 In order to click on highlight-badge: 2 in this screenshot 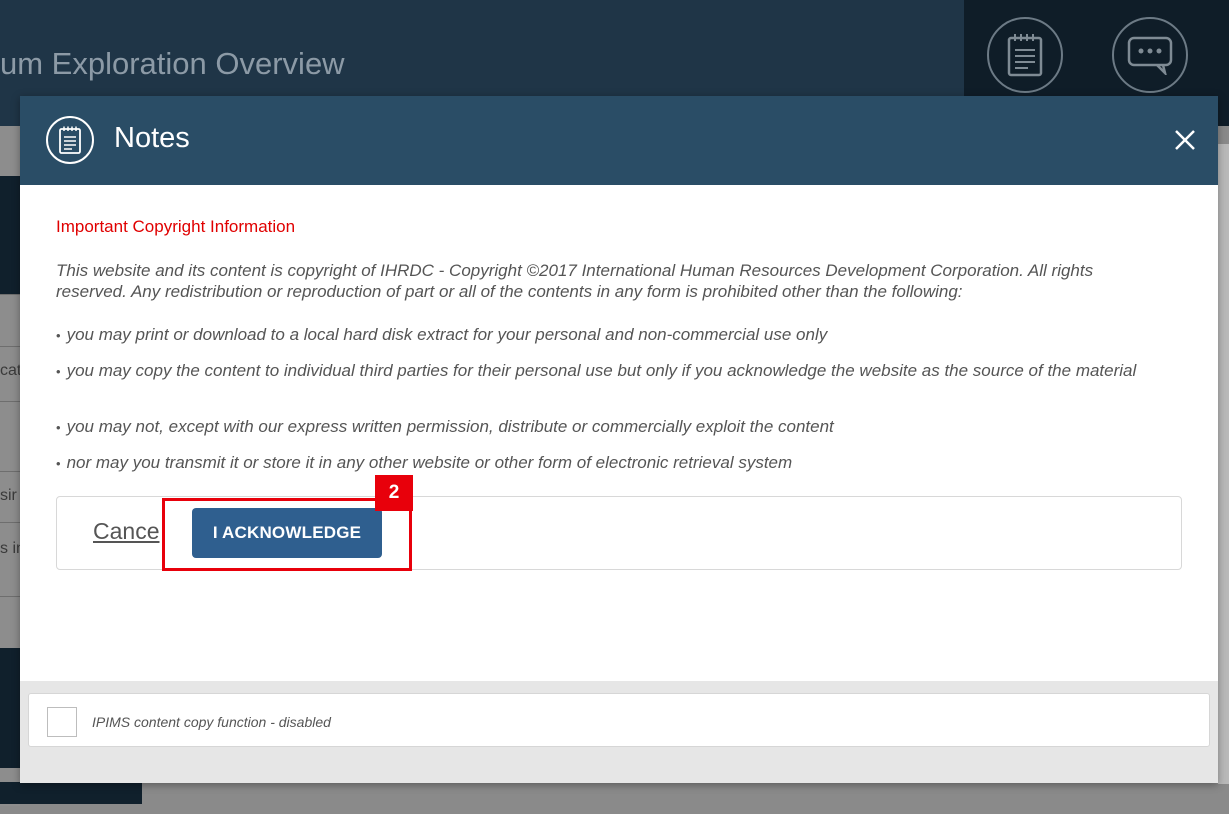, I will do `click(394, 493)`.